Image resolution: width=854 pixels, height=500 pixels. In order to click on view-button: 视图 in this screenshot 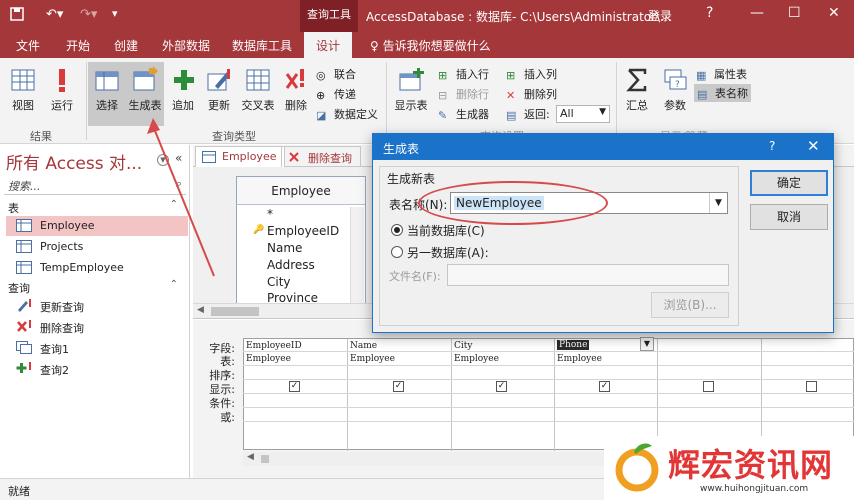, I will do `click(23, 89)`.